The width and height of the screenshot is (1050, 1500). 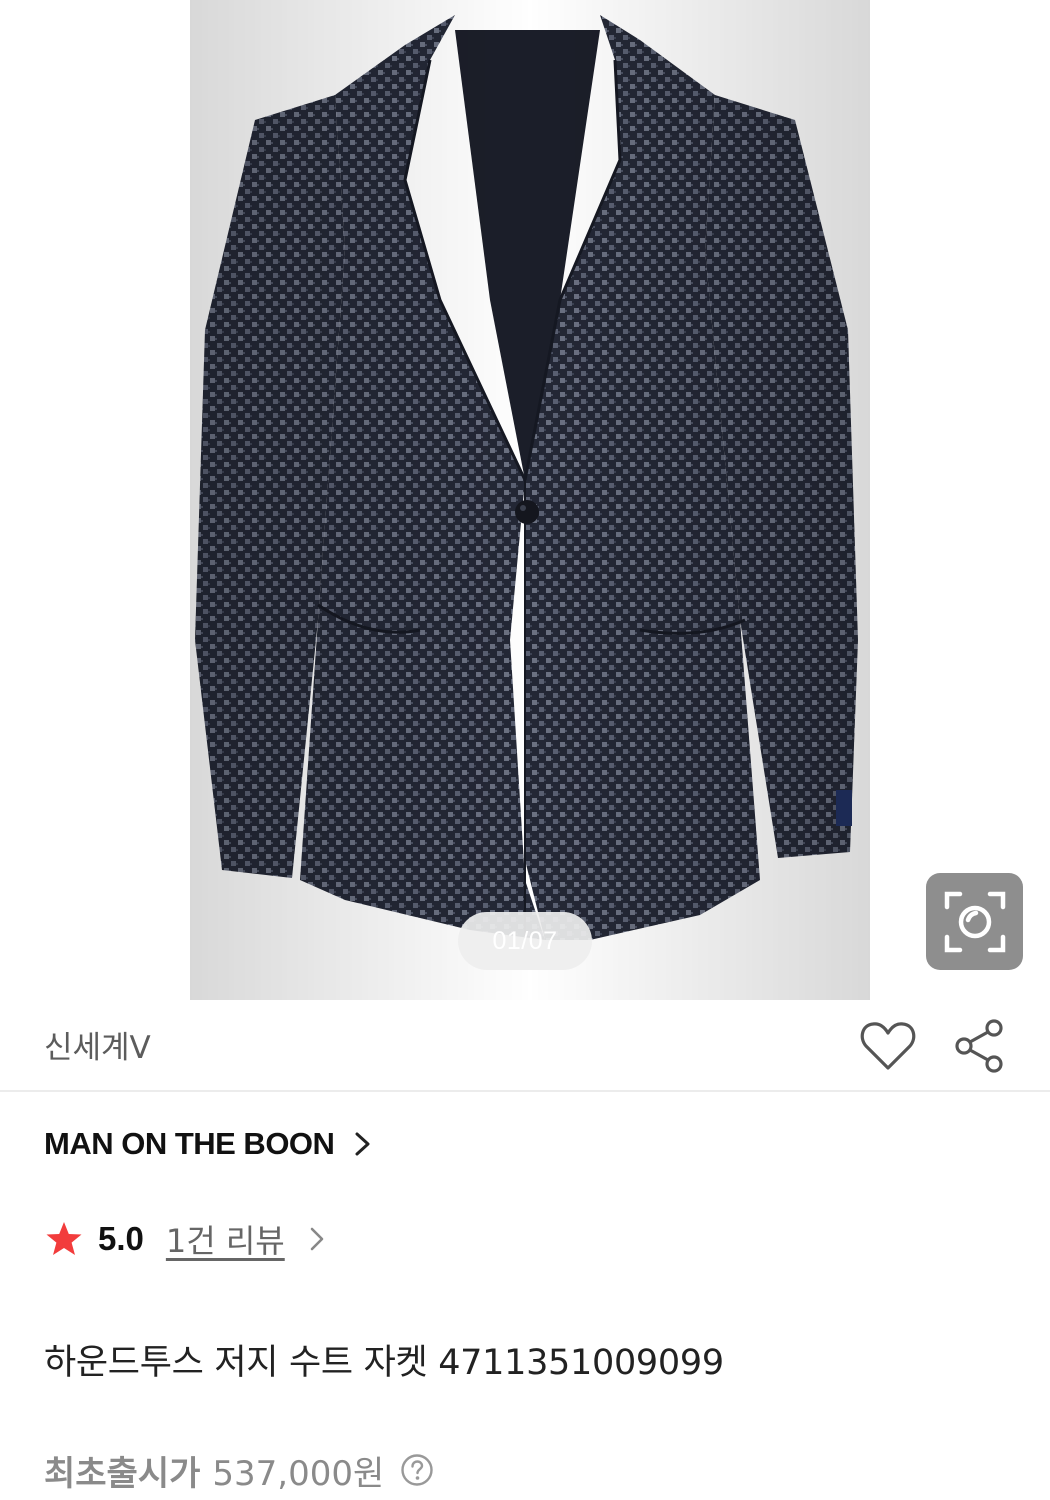 What do you see at coordinates (525, 1046) in the screenshot?
I see `seller-row: 신세계V` at bounding box center [525, 1046].